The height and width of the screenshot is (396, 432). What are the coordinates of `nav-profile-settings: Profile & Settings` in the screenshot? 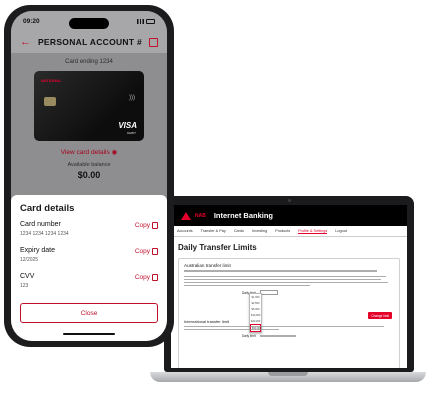 It's located at (313, 231).